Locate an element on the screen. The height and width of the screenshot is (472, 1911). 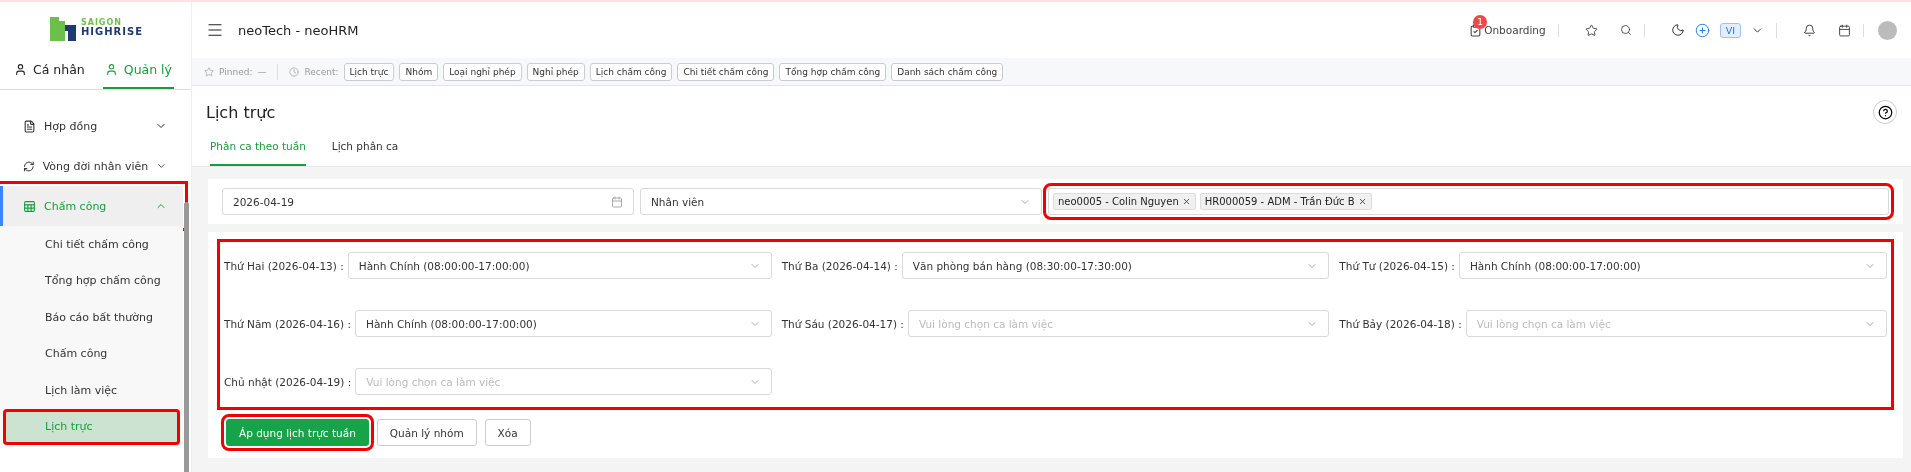
date-field: 2026-04-19 is located at coordinates (428, 201).